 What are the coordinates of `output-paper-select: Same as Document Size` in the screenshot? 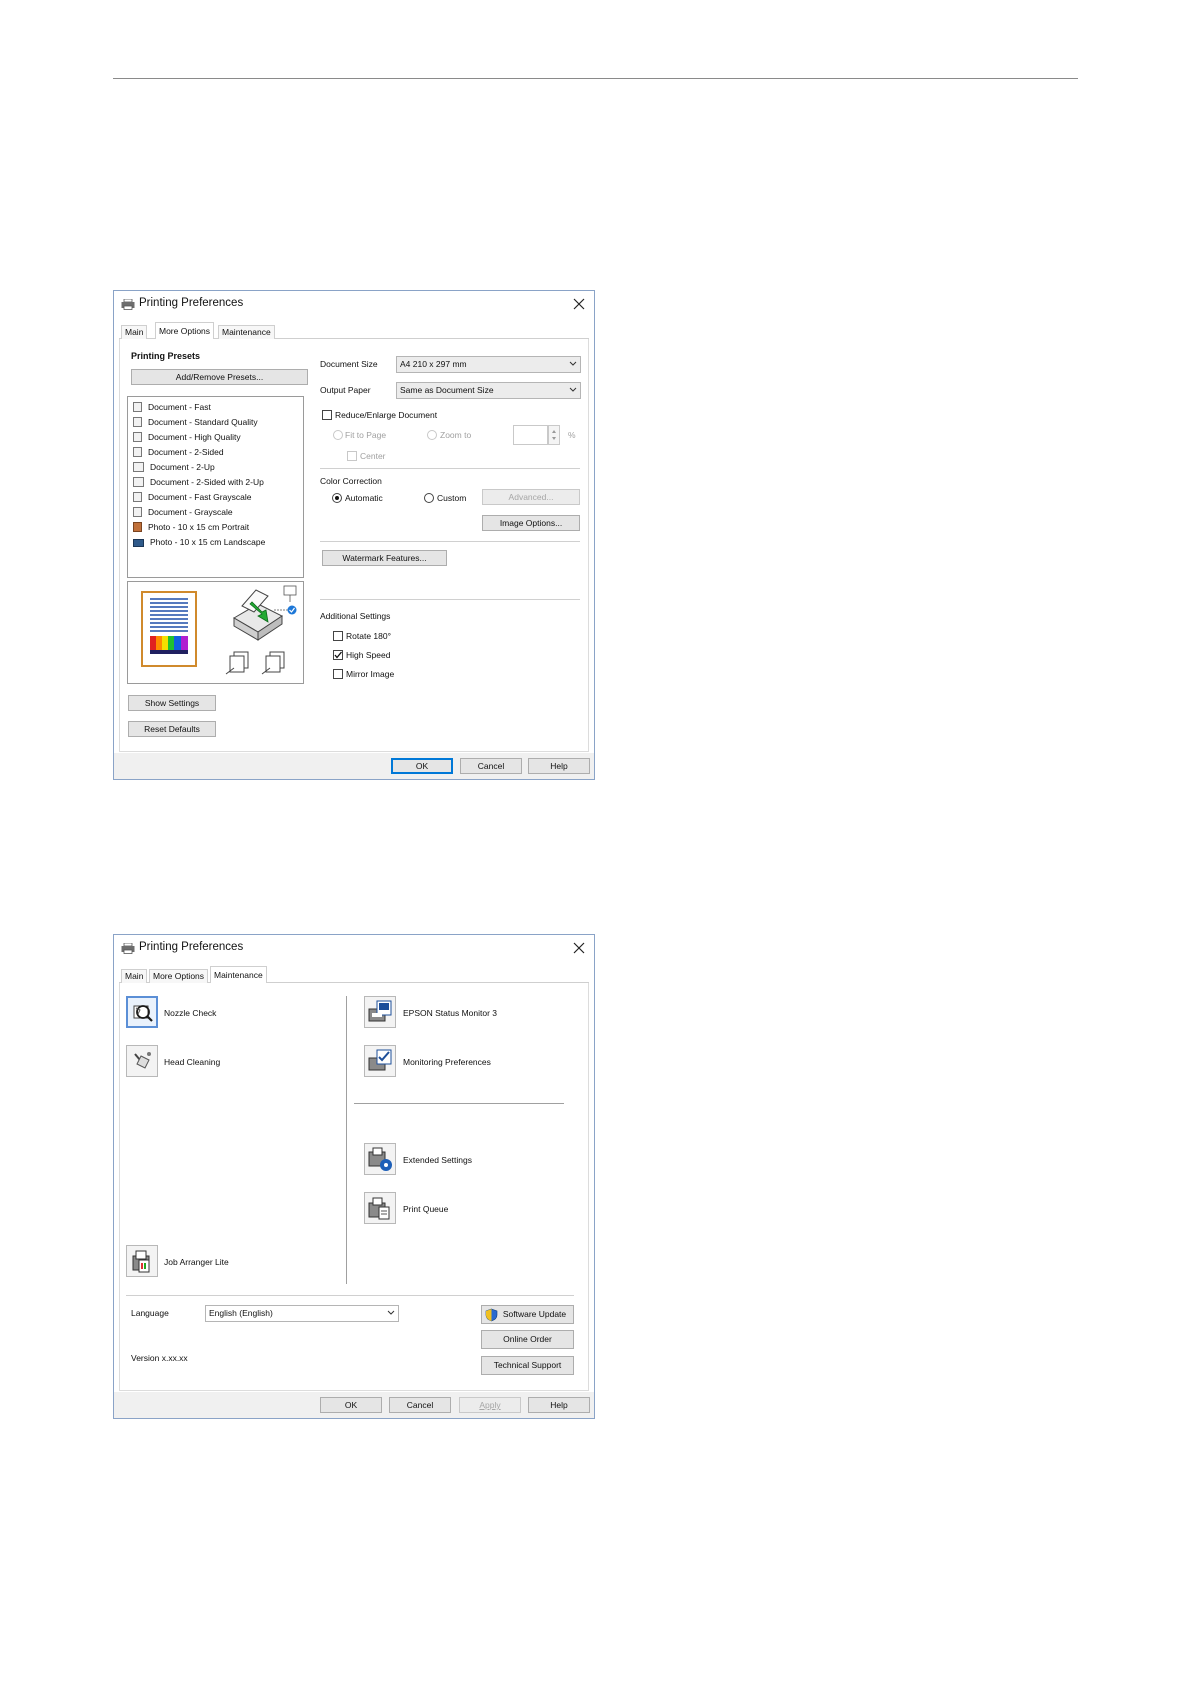 It's located at (488, 390).